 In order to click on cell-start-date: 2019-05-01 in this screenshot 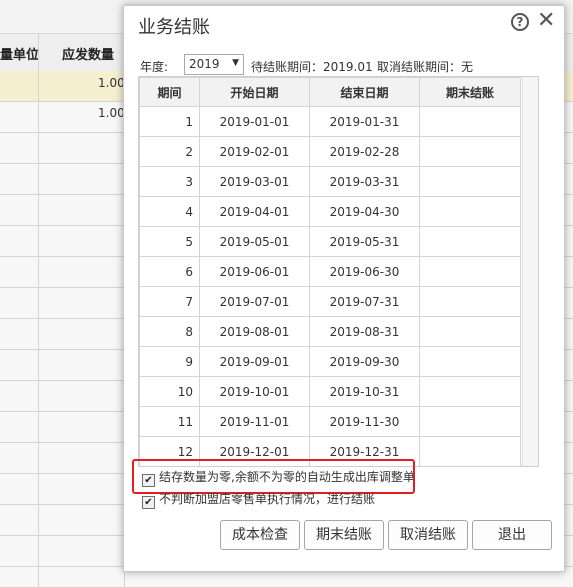, I will do `click(254, 241)`.